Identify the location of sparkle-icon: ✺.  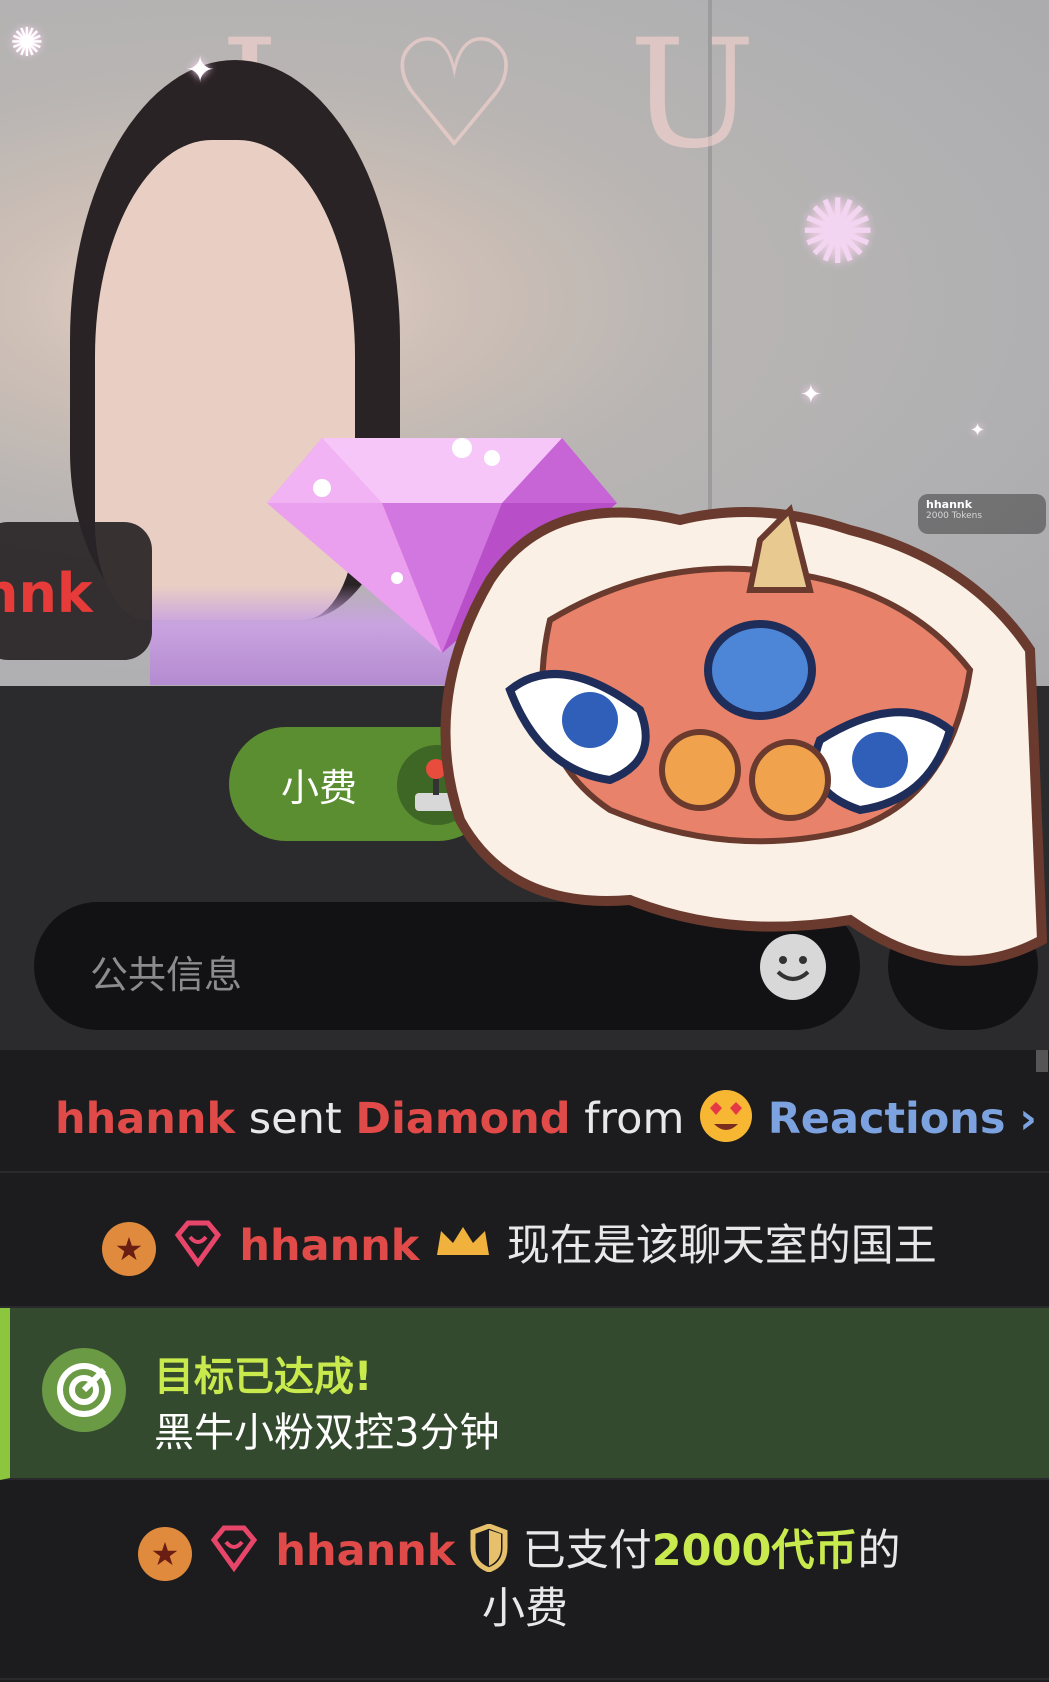
(27, 43).